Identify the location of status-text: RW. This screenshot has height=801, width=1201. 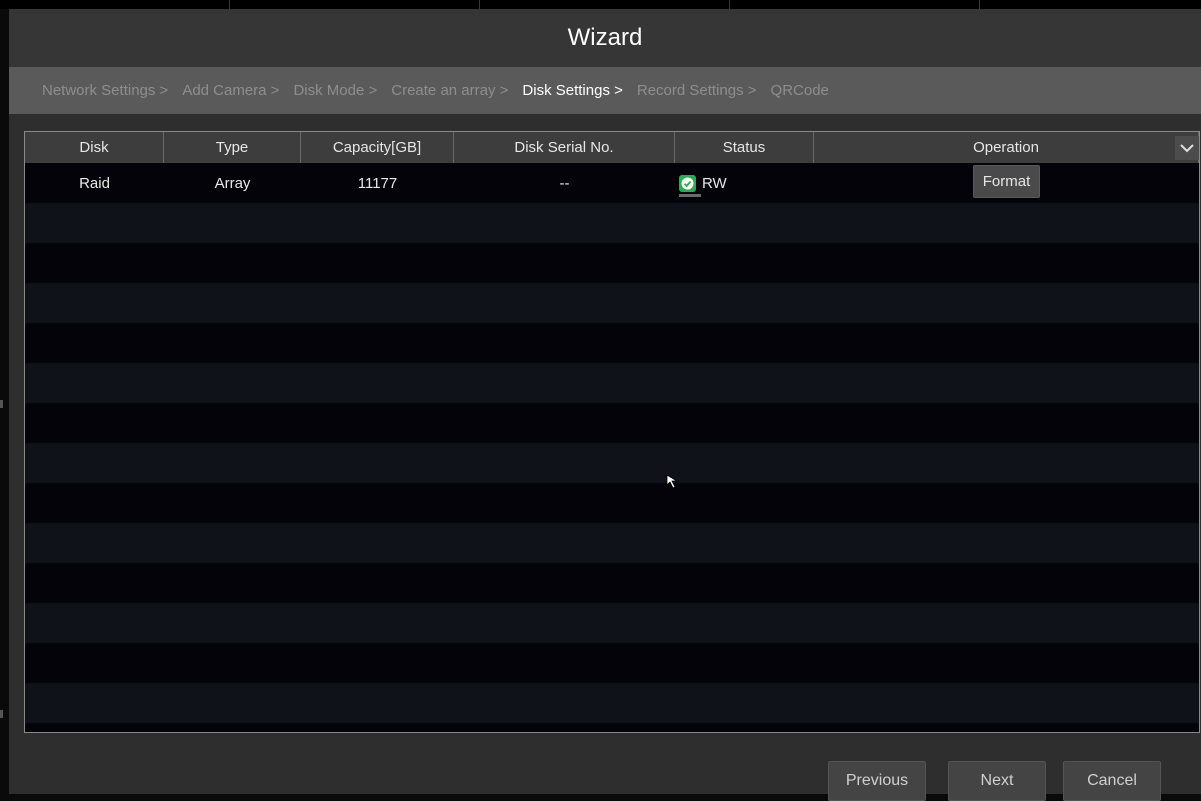
(714, 183).